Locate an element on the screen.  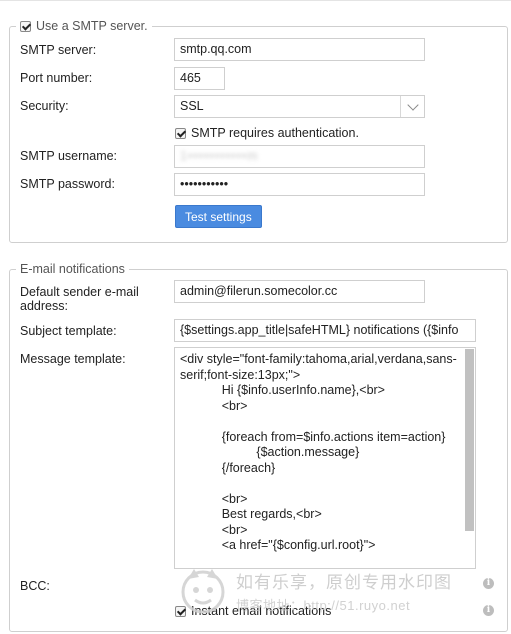
smtp-server-label: SMTP server: is located at coordinates (58, 50).